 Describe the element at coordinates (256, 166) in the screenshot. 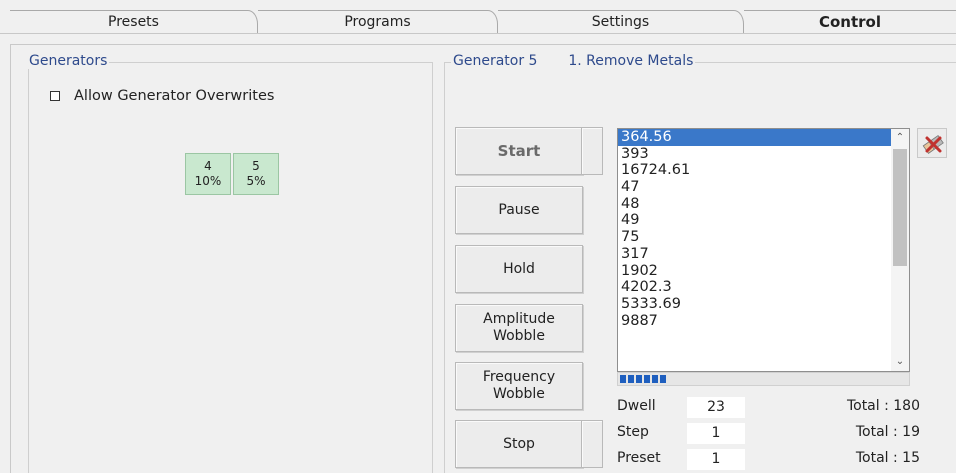

I see `generator-chip-id: 5` at that location.